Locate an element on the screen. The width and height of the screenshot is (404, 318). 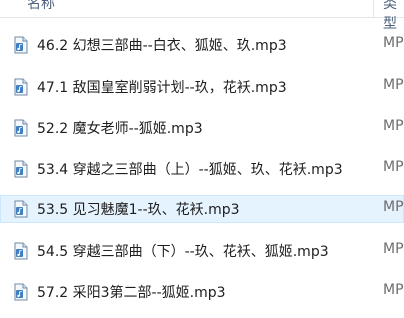
file-row: 53.4 穿越之三部曲（上）--狐姬、玖、花袄.mp3 MP3 is located at coordinates (202, 169).